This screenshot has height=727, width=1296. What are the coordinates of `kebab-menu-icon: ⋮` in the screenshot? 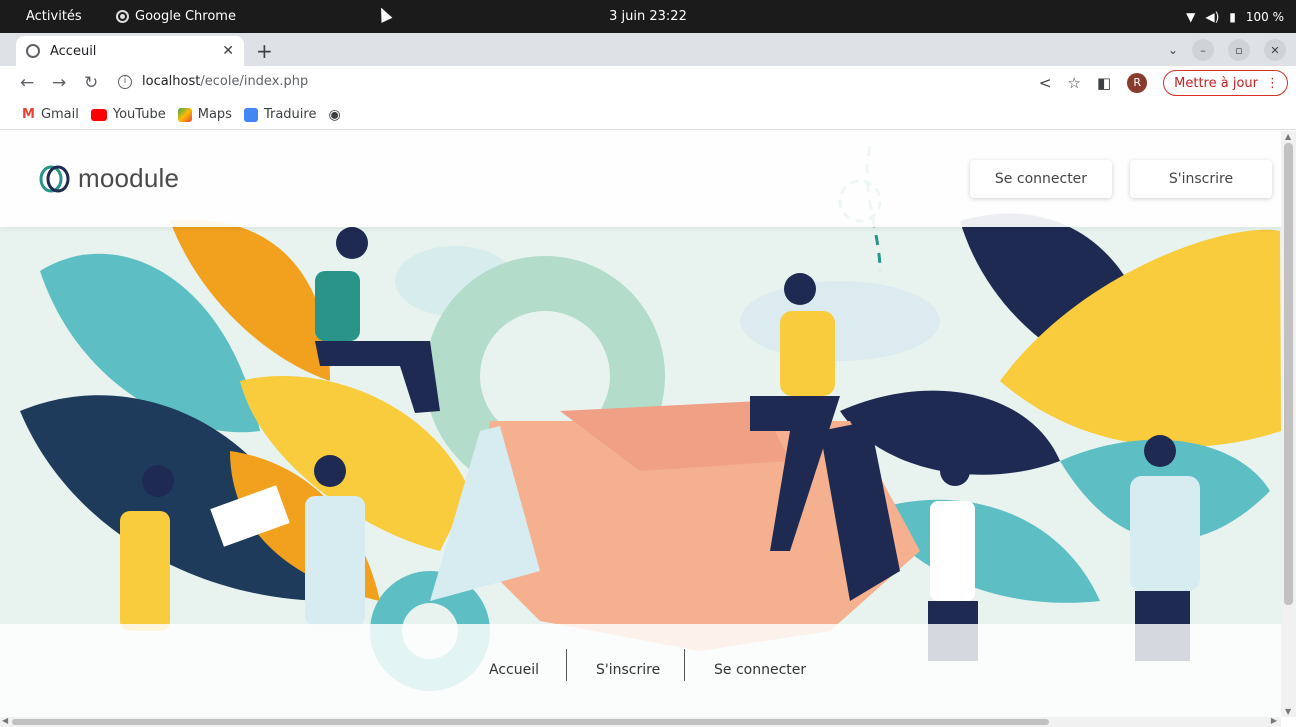 It's located at (1272, 83).